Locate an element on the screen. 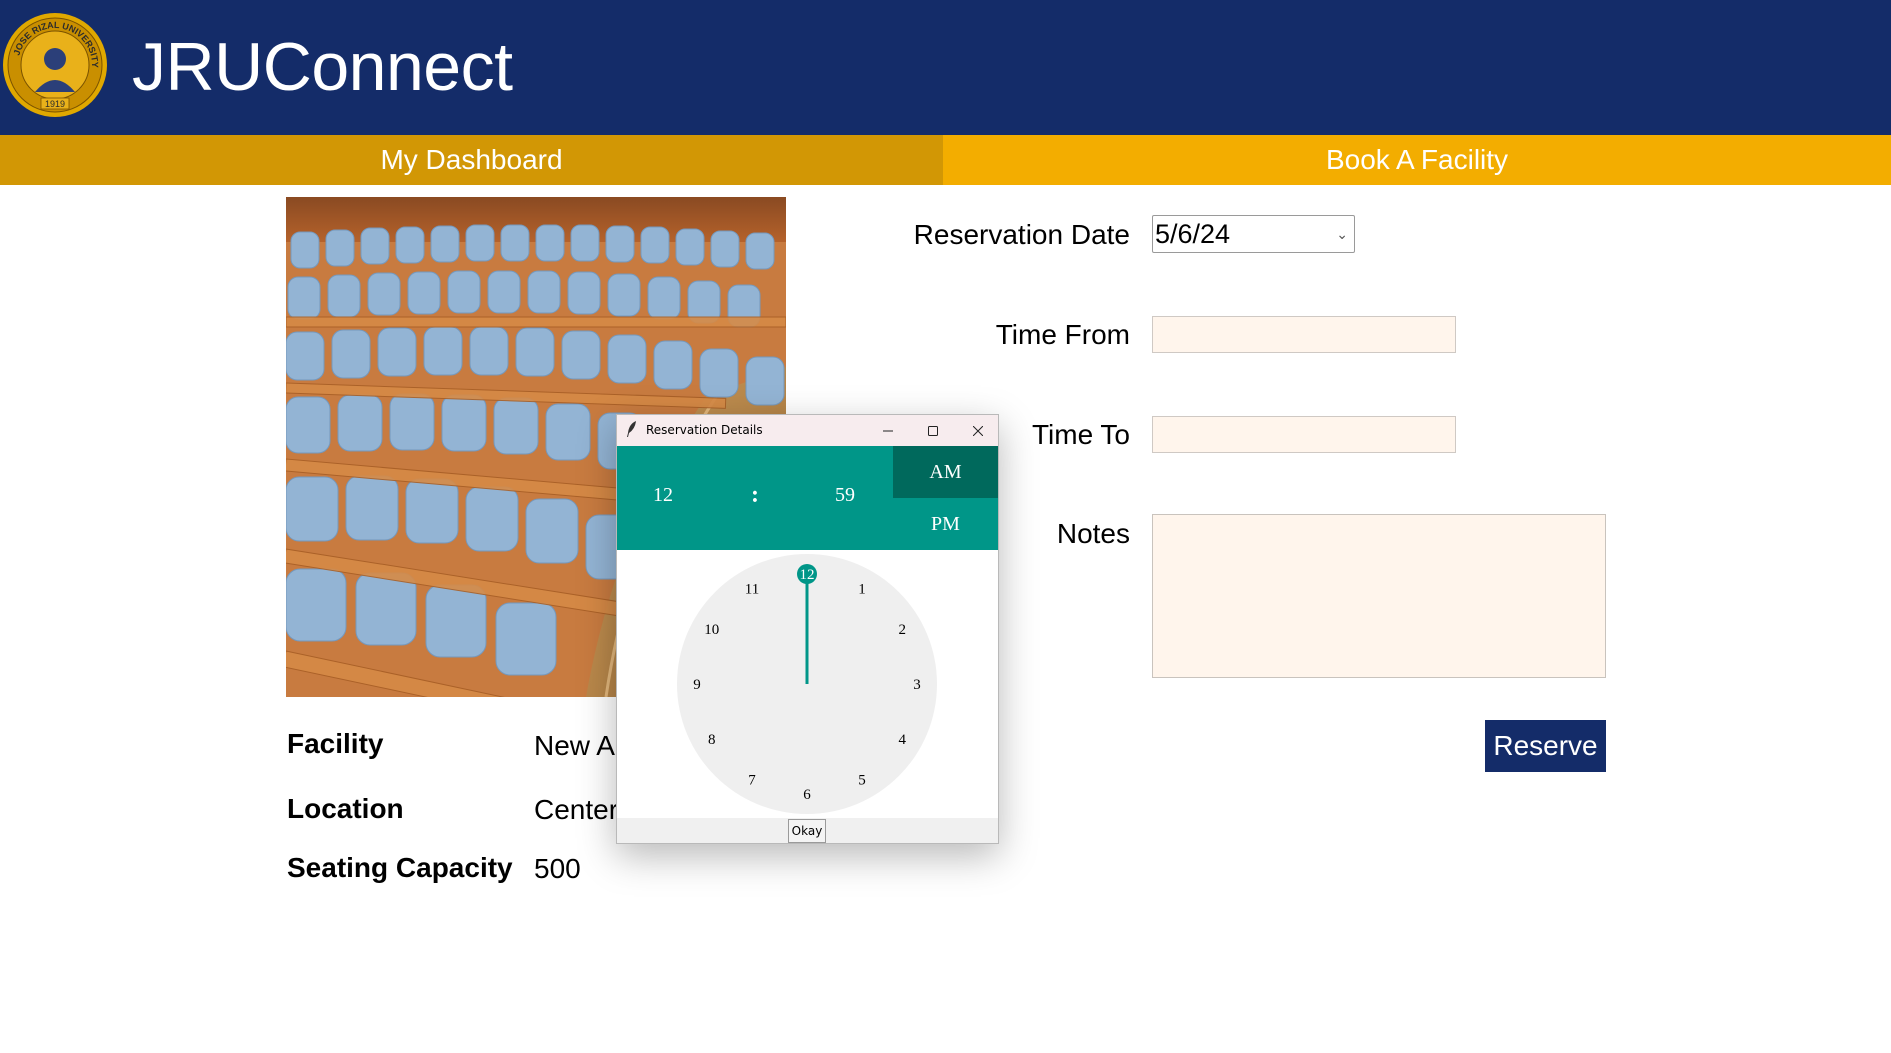  clock-number-10: 10 is located at coordinates (711, 630).